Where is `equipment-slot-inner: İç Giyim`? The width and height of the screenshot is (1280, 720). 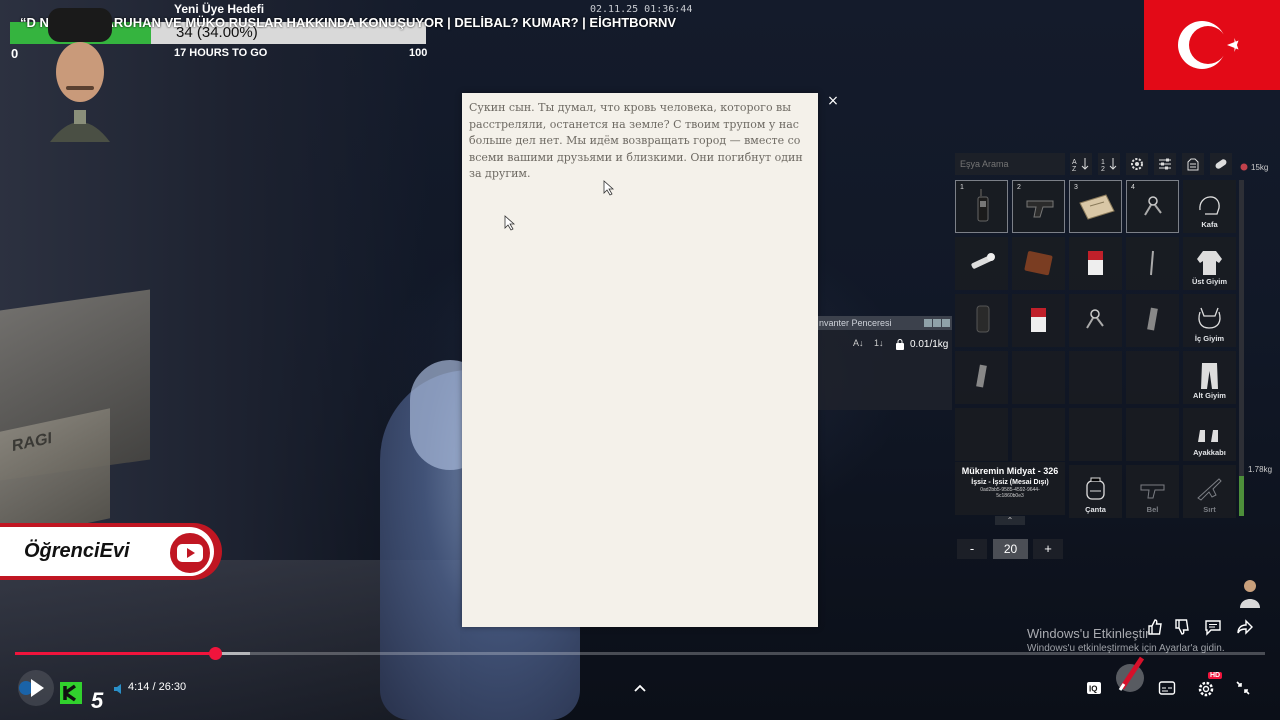 equipment-slot-inner: İç Giyim is located at coordinates (1209, 320).